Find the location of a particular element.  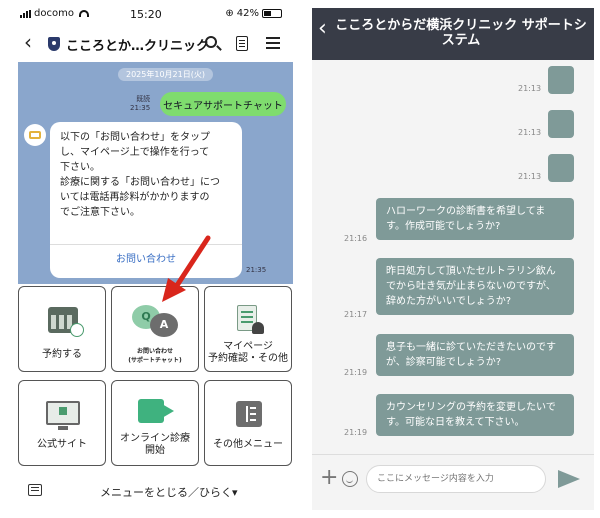

battery-icon is located at coordinates (272, 13).